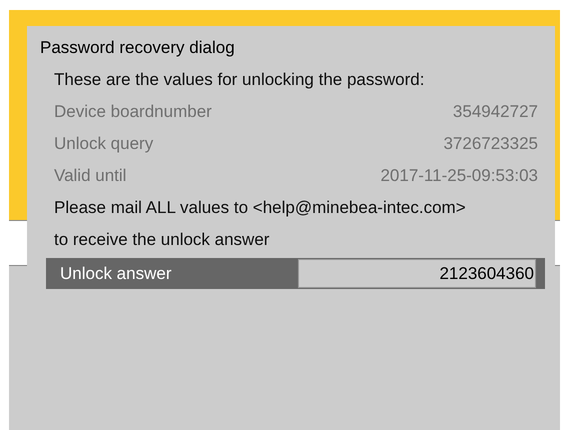 The image size is (565, 430). What do you see at coordinates (138, 48) in the screenshot?
I see `dialog-title: Password recovery dialog` at bounding box center [138, 48].